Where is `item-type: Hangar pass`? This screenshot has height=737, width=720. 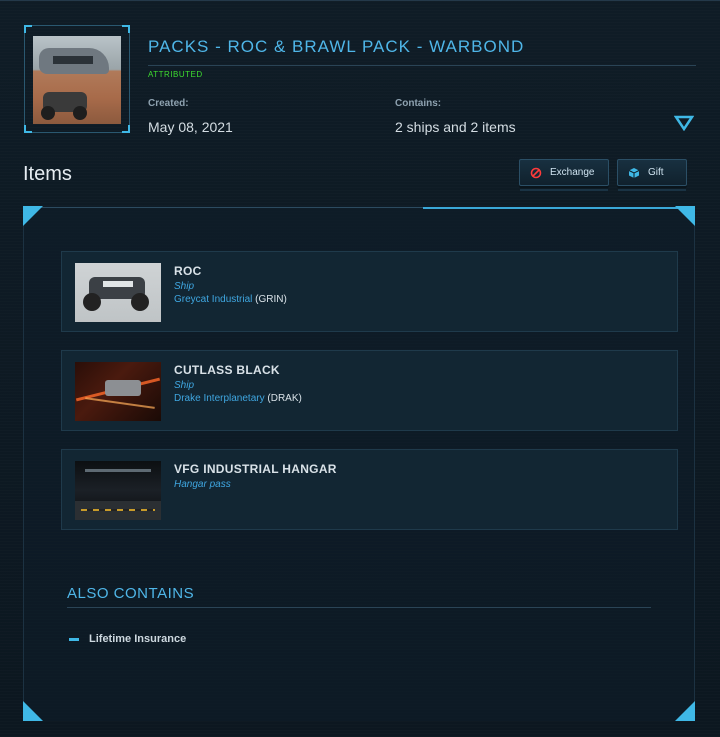 item-type: Hangar pass is located at coordinates (202, 484).